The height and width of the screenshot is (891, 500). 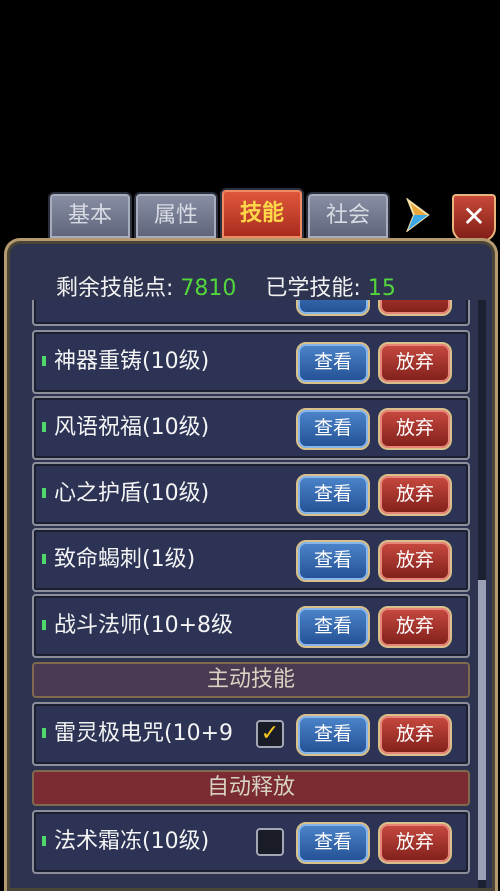 I want to click on view-button, so click(x=333, y=308).